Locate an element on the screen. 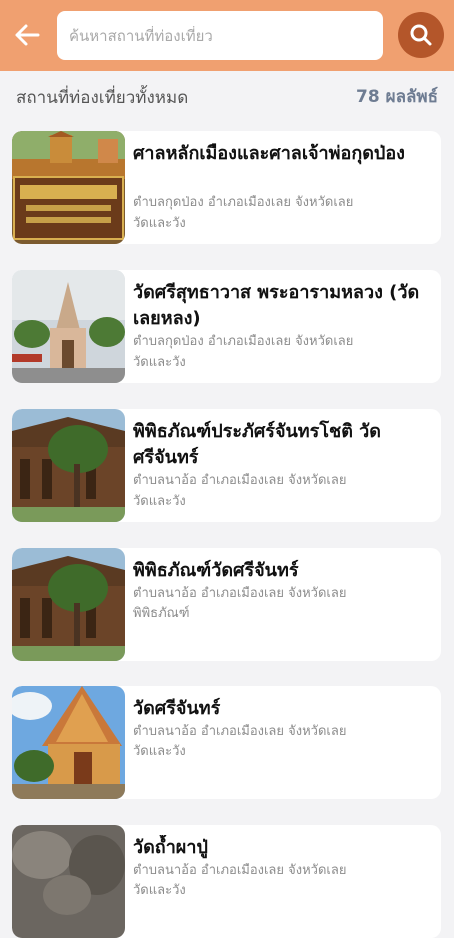 This screenshot has width=454, height=938. back-button is located at coordinates (27, 35).